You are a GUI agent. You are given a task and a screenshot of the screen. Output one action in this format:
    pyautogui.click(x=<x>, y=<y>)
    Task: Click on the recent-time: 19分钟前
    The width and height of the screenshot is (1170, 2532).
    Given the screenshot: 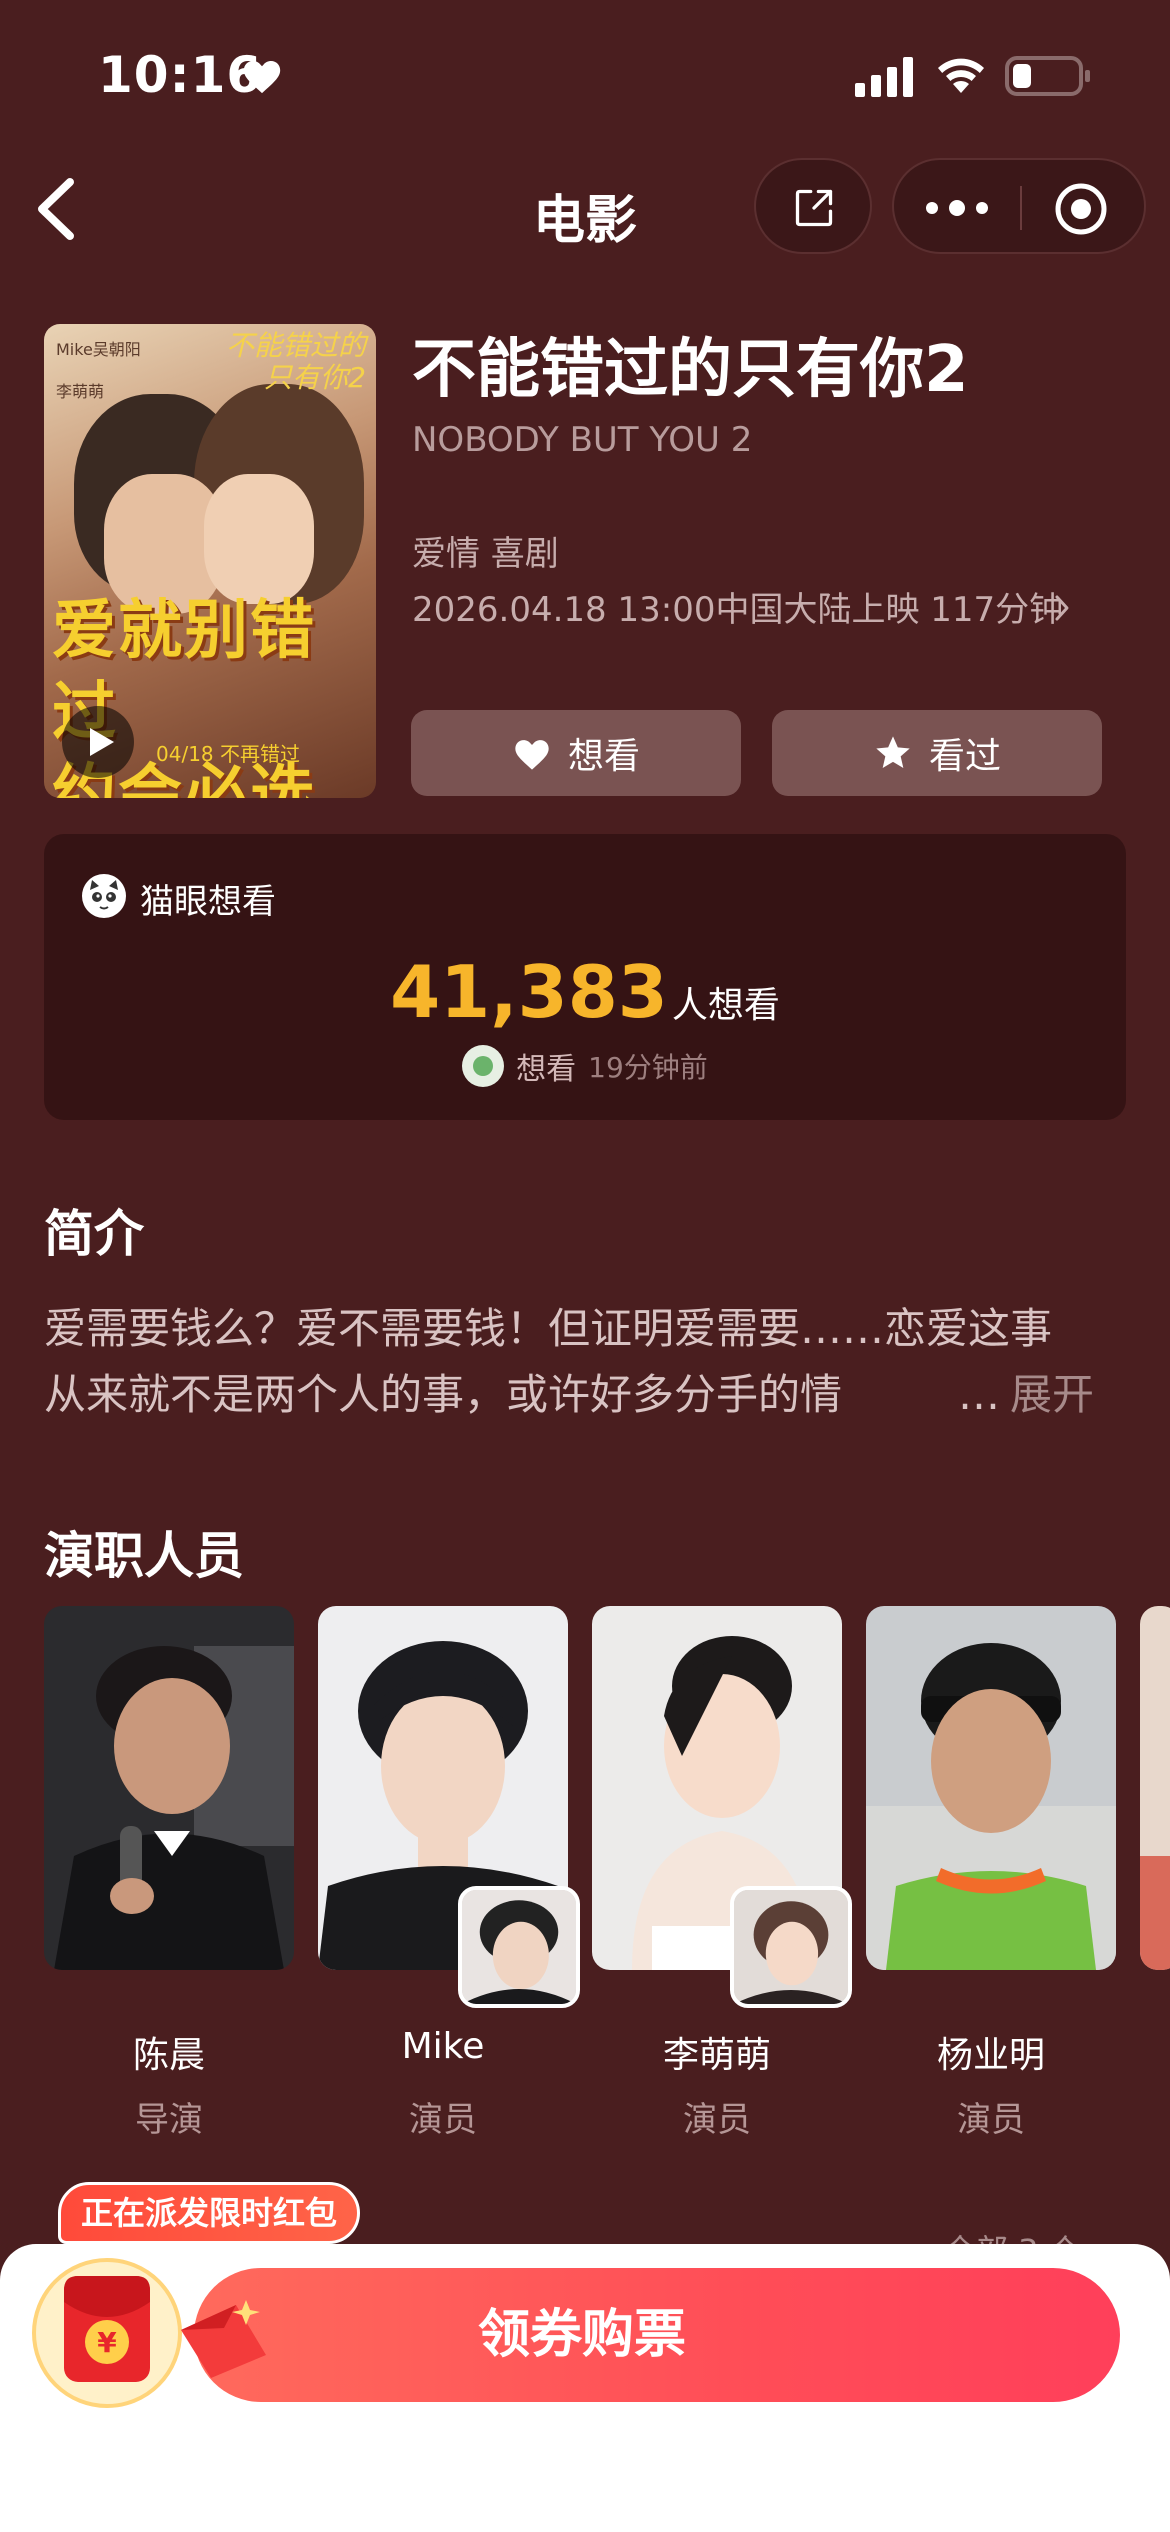 What is the action you would take?
    pyautogui.click(x=648, y=1067)
    